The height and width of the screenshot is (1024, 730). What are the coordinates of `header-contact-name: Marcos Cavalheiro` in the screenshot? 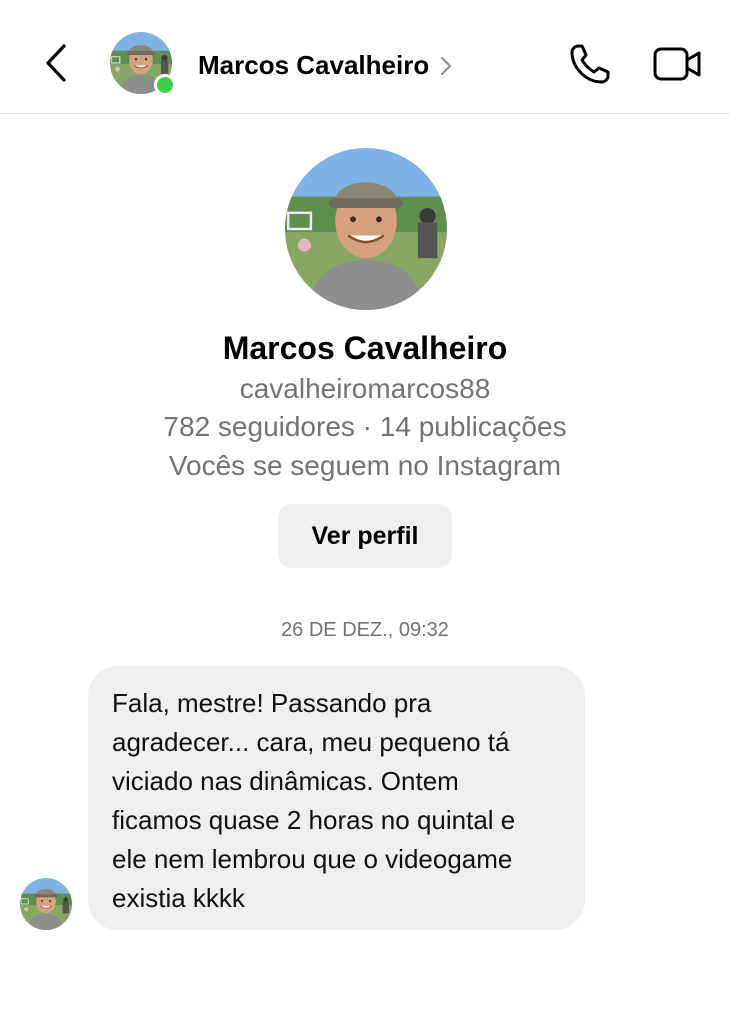 It's located at (325, 65).